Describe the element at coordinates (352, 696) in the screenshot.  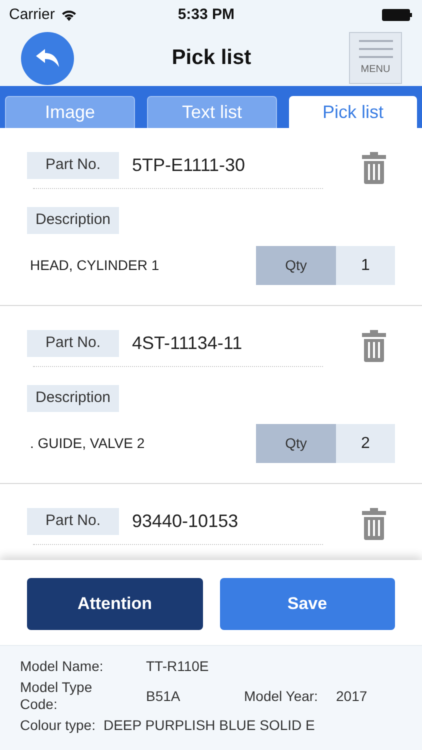
I see `model-year: 2017` at that location.